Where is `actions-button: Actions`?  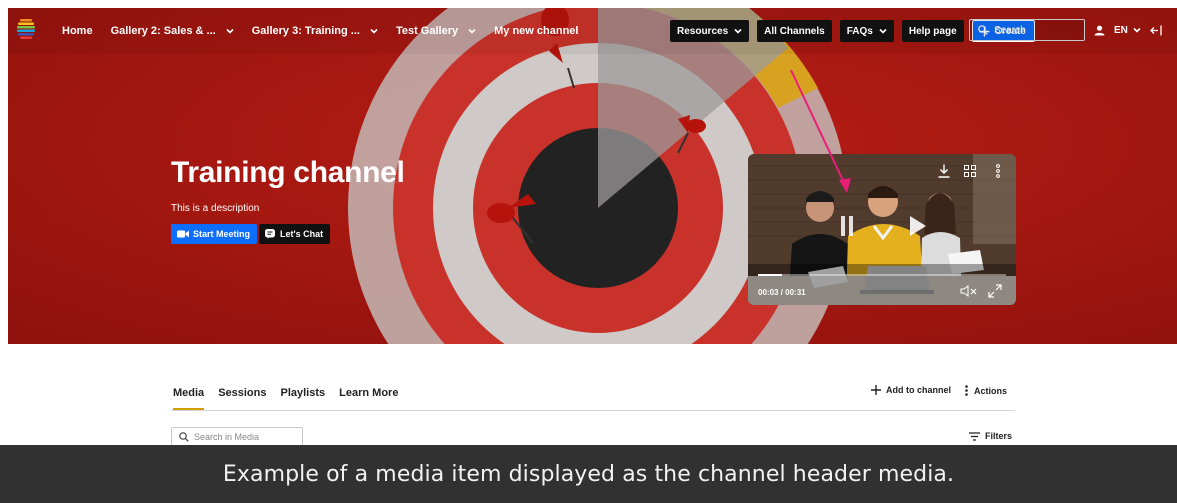
actions-button: Actions is located at coordinates (986, 390).